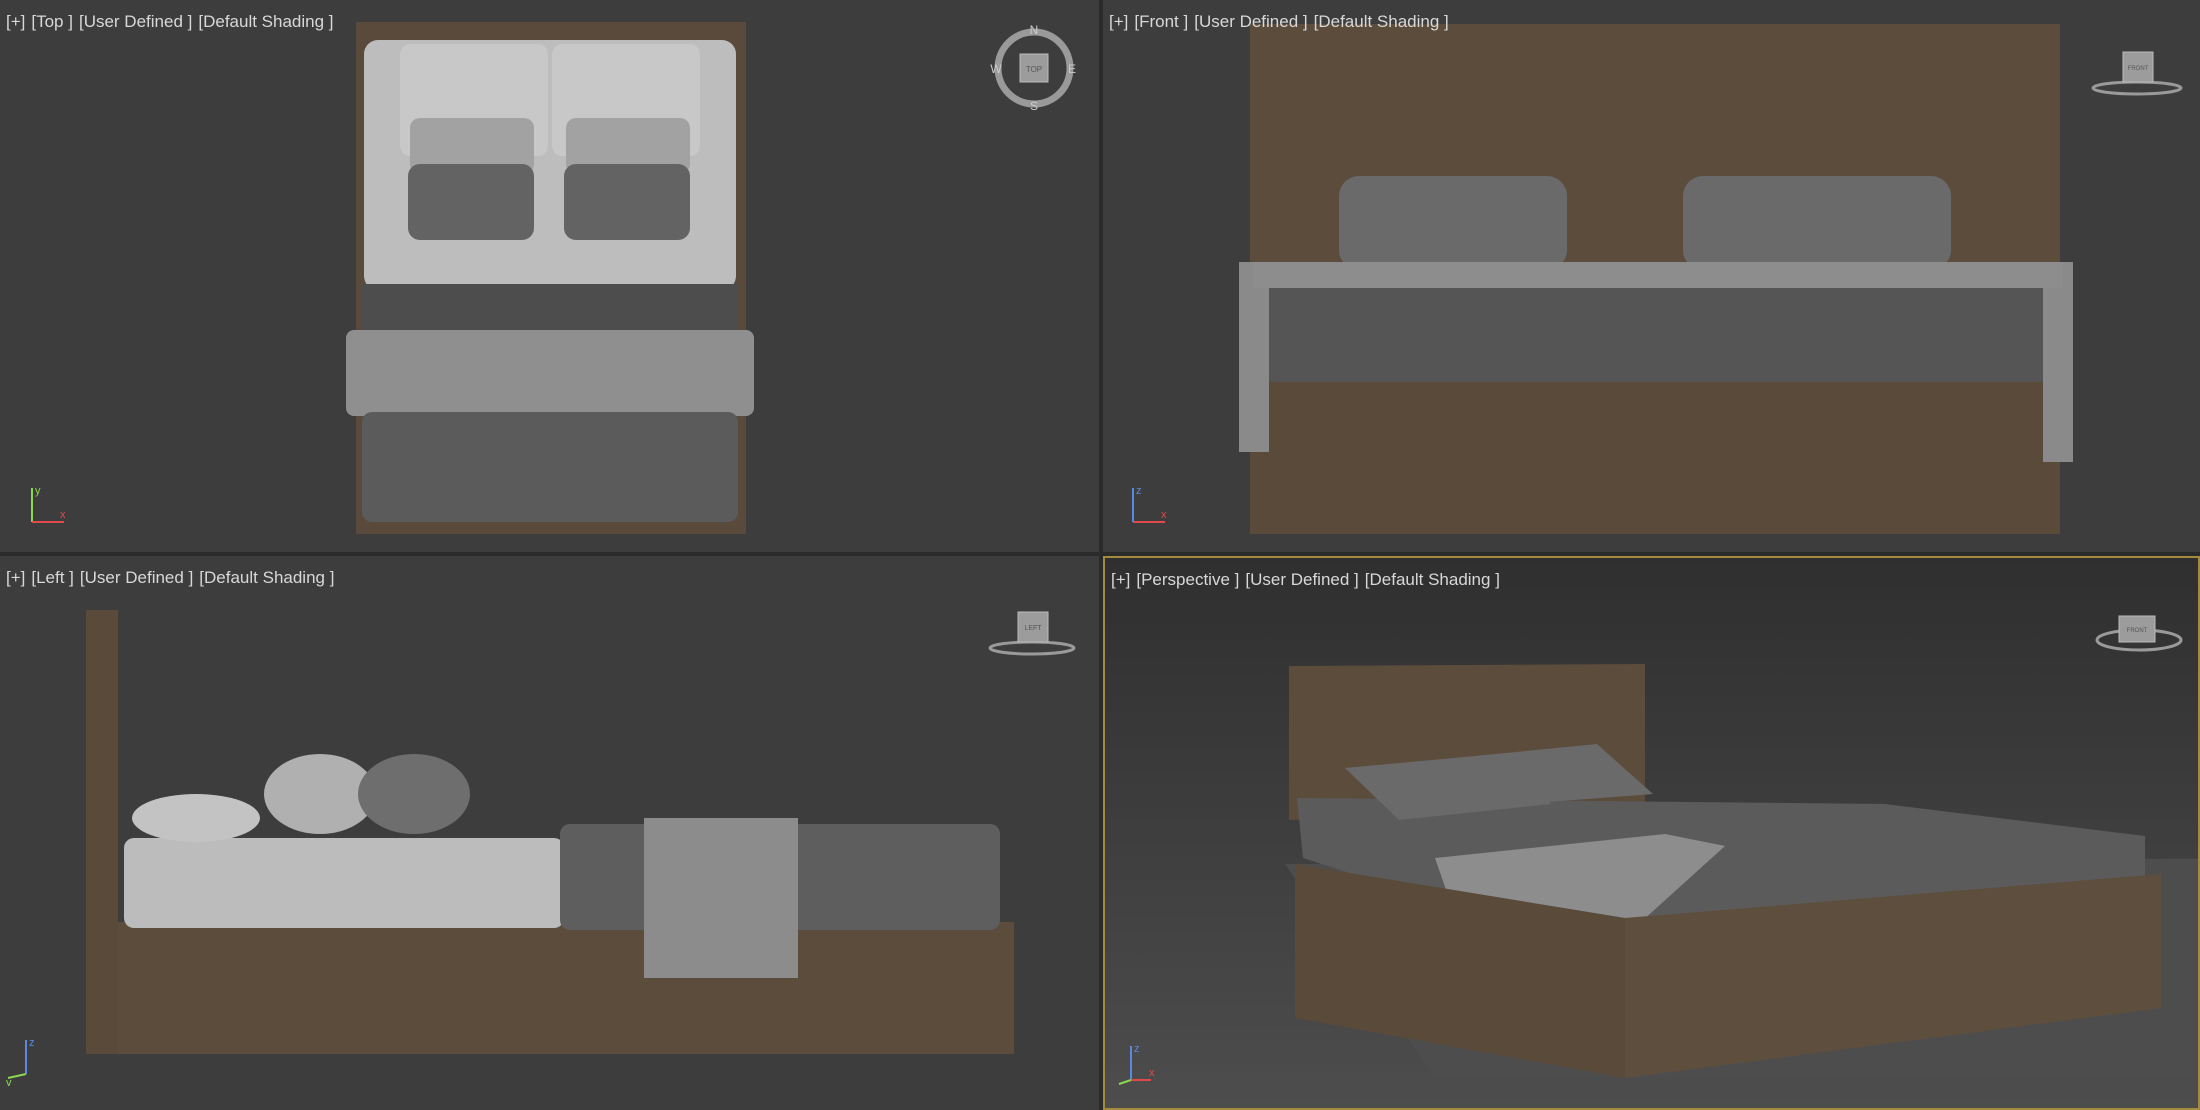 The image size is (2200, 1110). What do you see at coordinates (20, 1061) in the screenshot?
I see `axis-tripod-icon: z y` at bounding box center [20, 1061].